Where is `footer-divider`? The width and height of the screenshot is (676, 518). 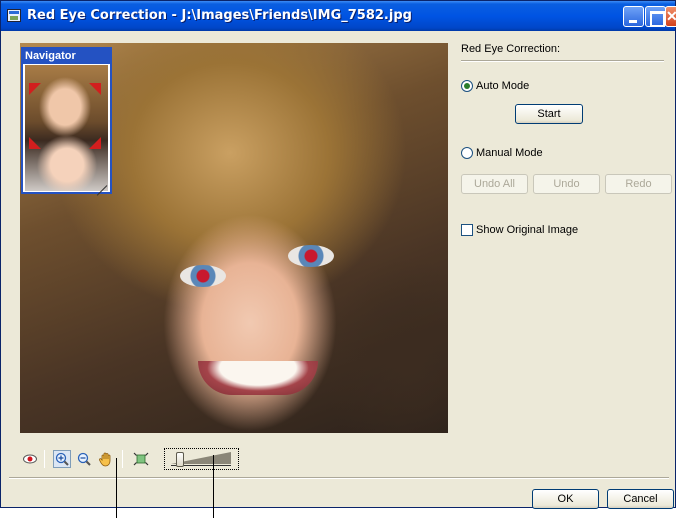
footer-divider is located at coordinates (339, 478).